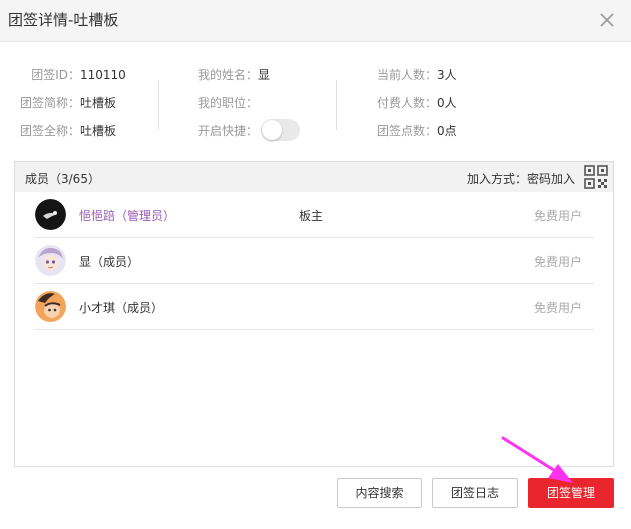  What do you see at coordinates (127, 216) in the screenshot?
I see `member-name: 悒悒踣（管理员）` at bounding box center [127, 216].